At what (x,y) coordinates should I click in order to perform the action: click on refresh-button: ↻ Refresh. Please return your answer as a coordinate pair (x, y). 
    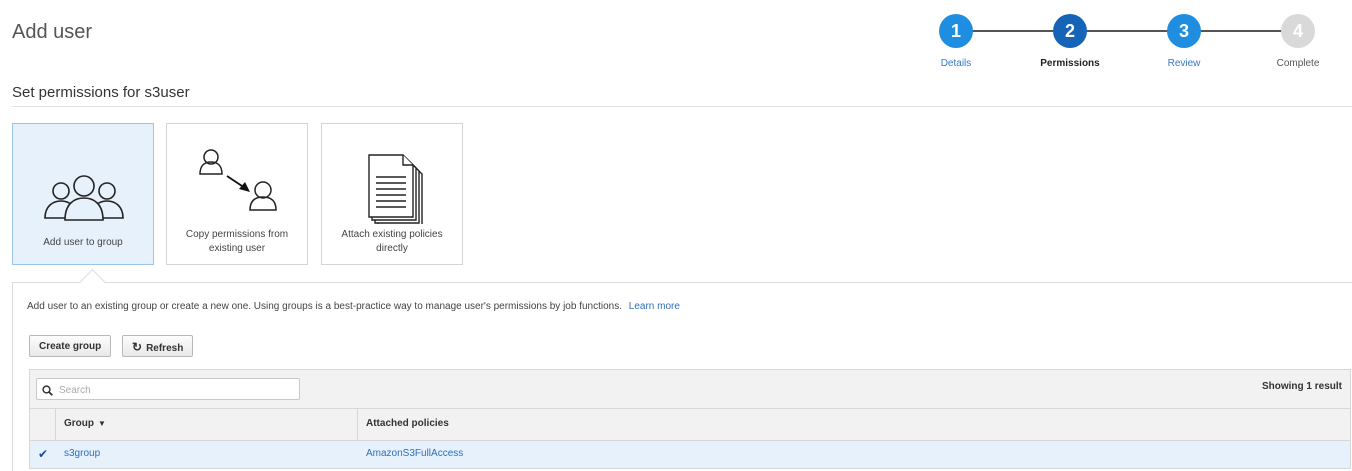
    Looking at the image, I should click on (158, 346).